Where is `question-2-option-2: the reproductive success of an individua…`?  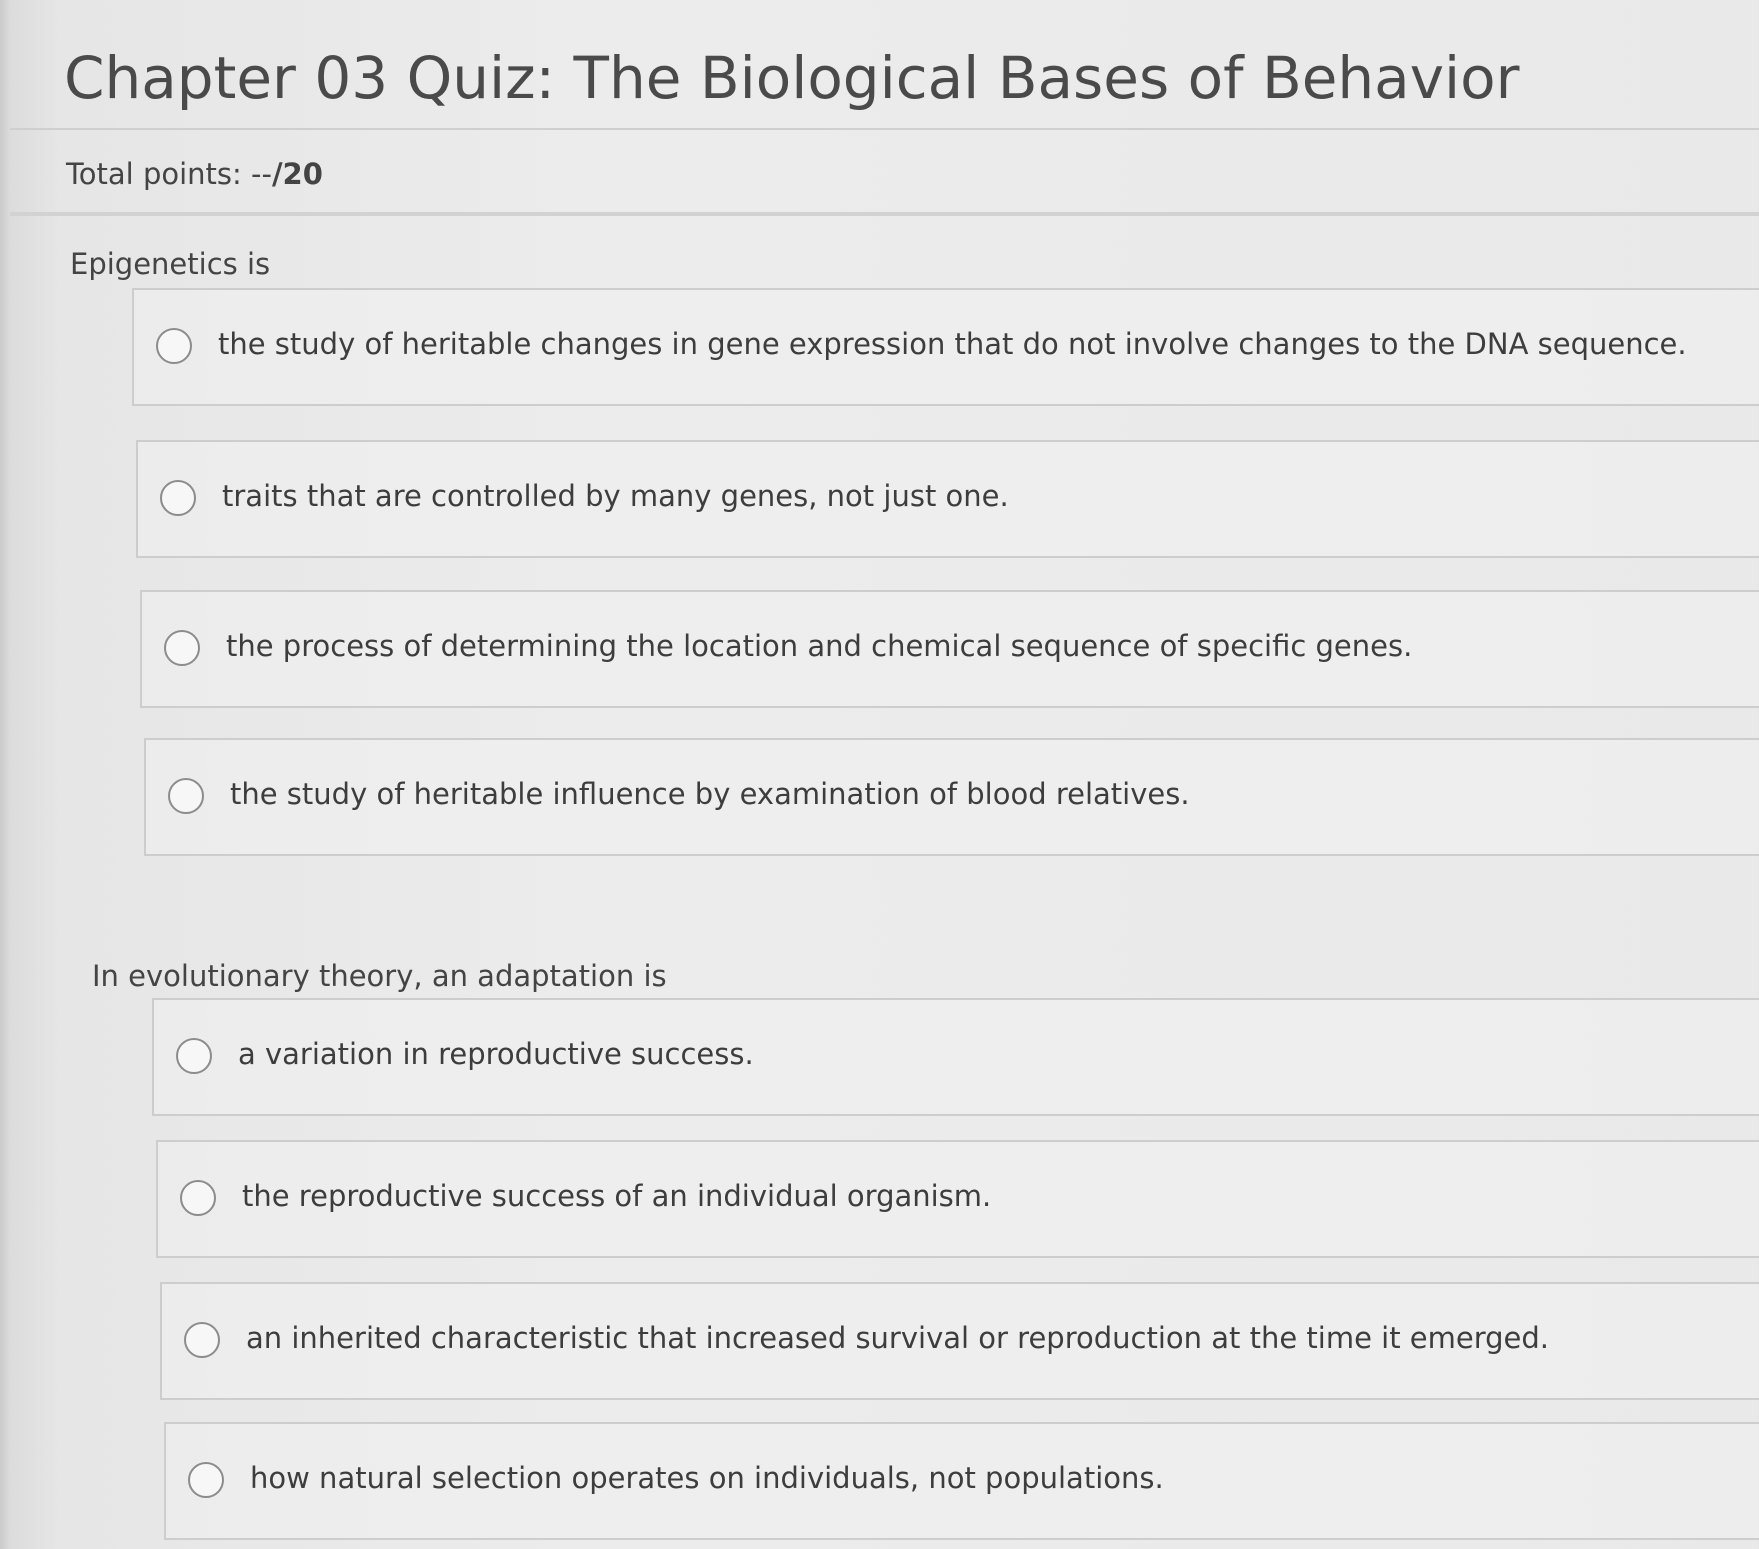
question-2-option-2: the reproductive success of an individua… is located at coordinates (957, 1199).